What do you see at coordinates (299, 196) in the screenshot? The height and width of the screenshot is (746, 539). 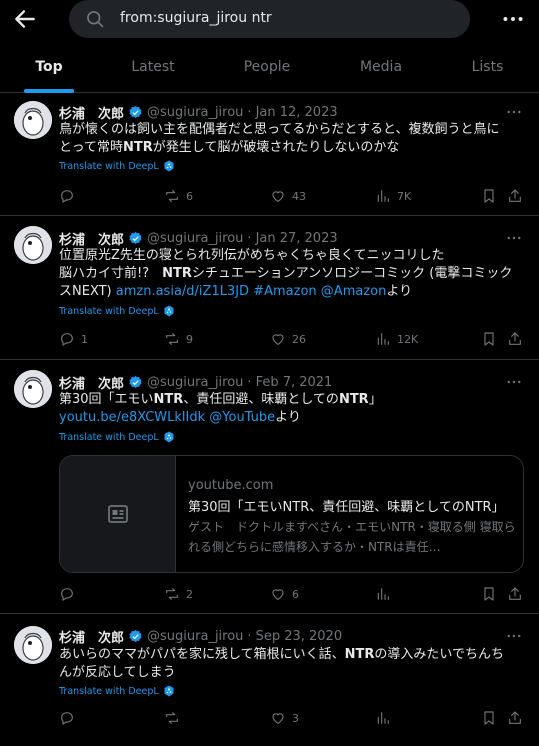 I see `like-count: 43` at bounding box center [299, 196].